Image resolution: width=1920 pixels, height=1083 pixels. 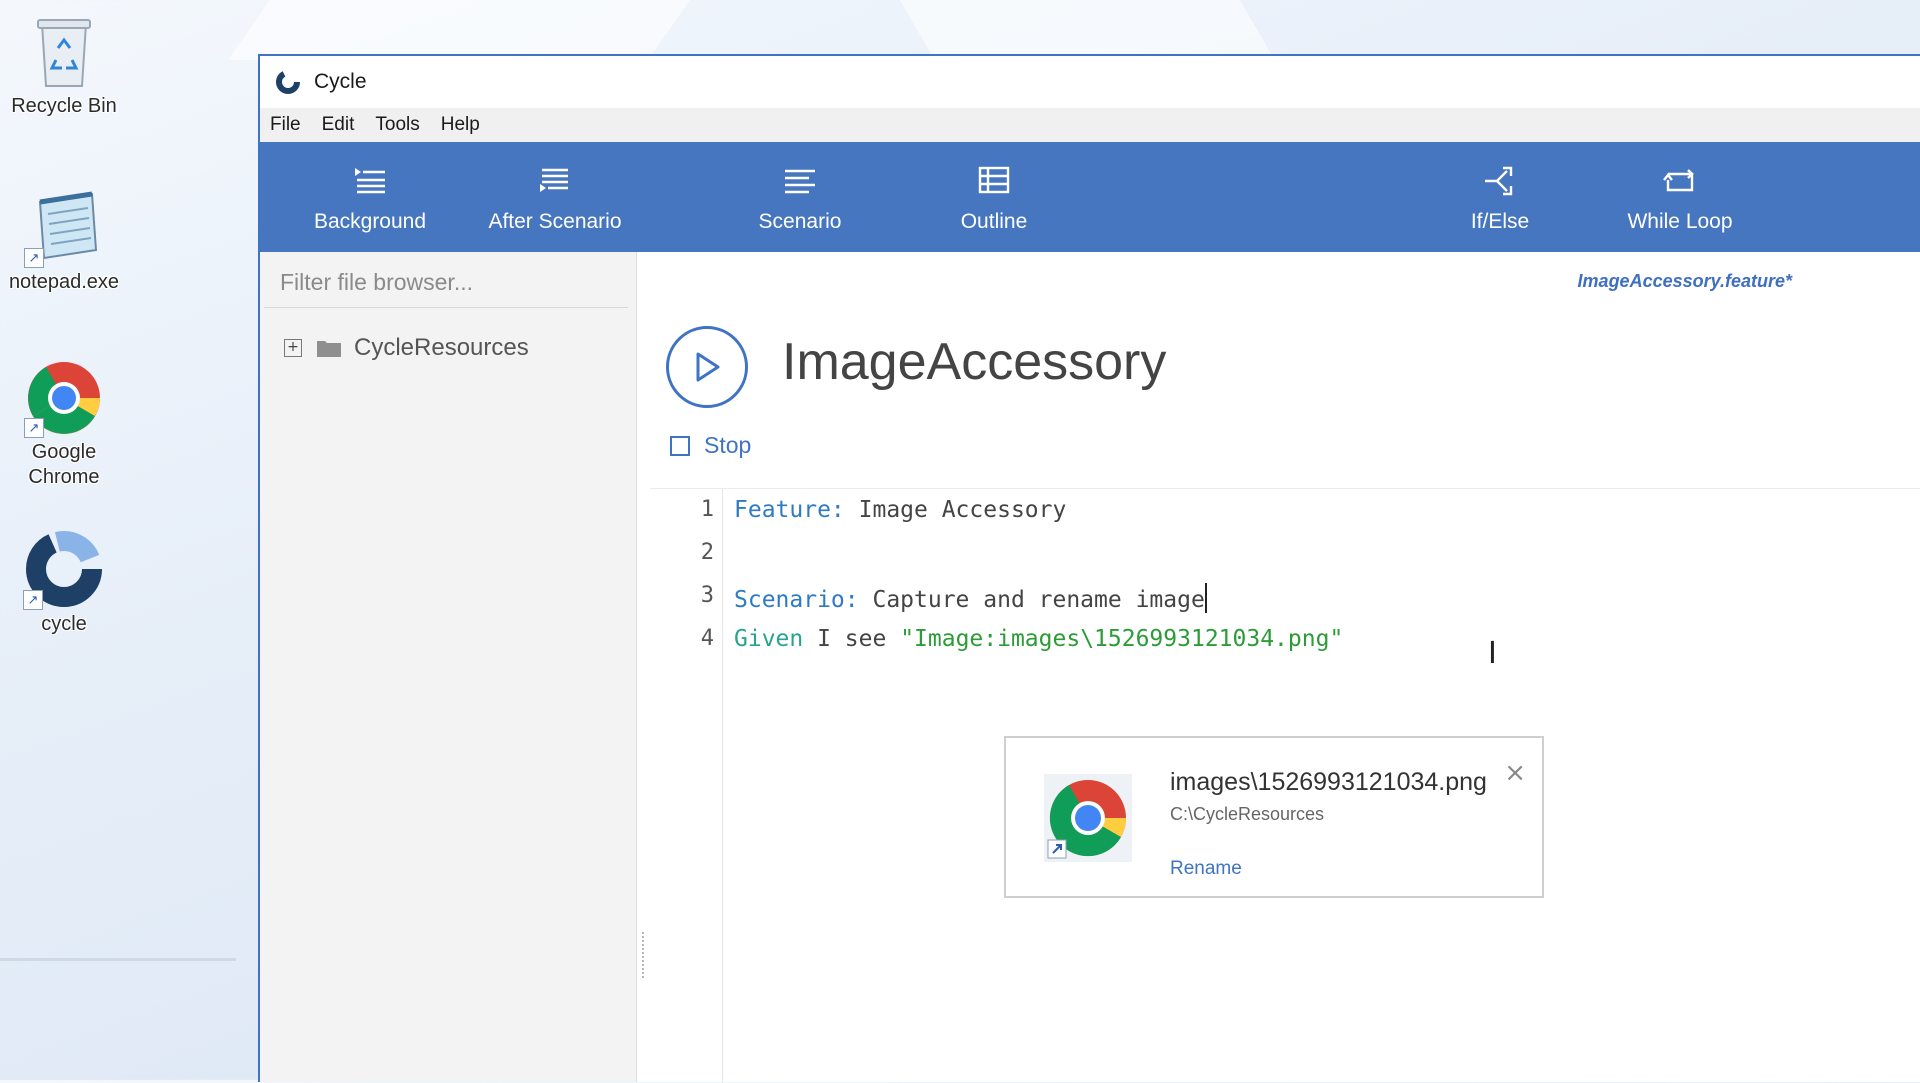 I want to click on recycle-bin-icon, so click(x=64, y=52).